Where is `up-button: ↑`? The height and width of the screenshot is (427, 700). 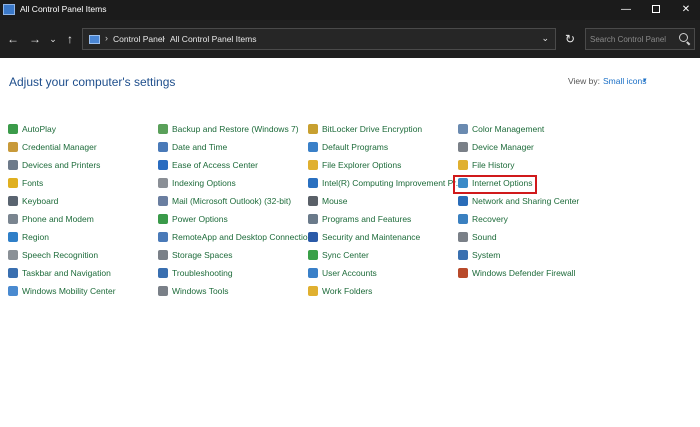 up-button: ↑ is located at coordinates (70, 39).